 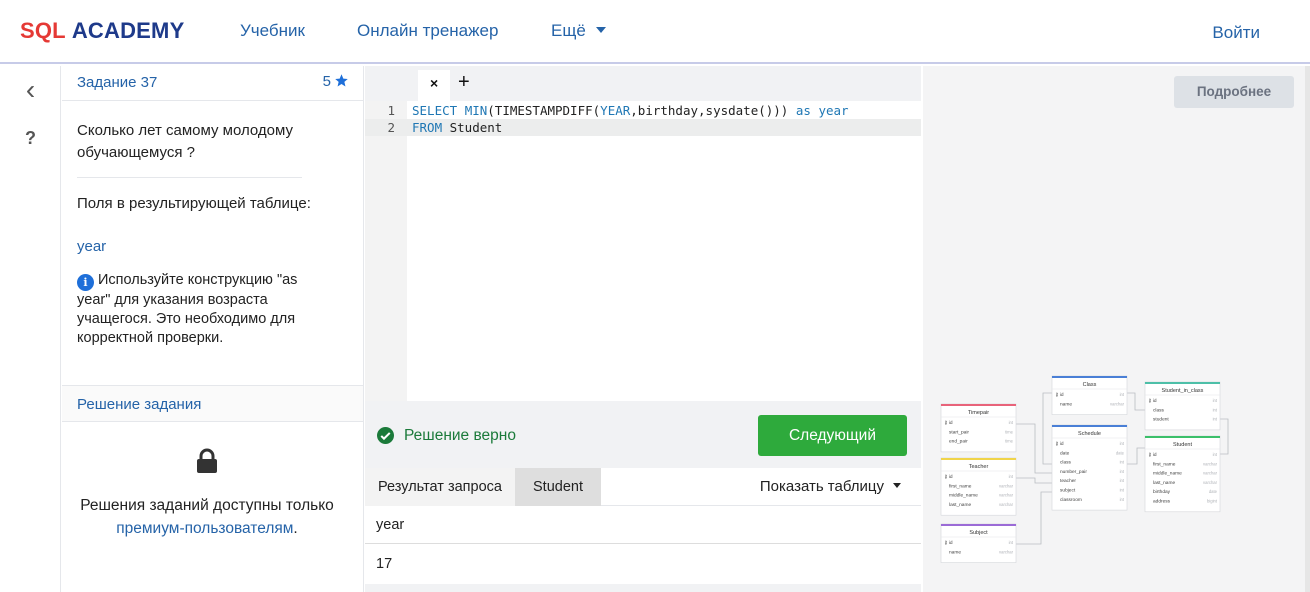 What do you see at coordinates (978, 543) in the screenshot?
I see `schema-table-subject: Subject⚷ id intname varchar` at bounding box center [978, 543].